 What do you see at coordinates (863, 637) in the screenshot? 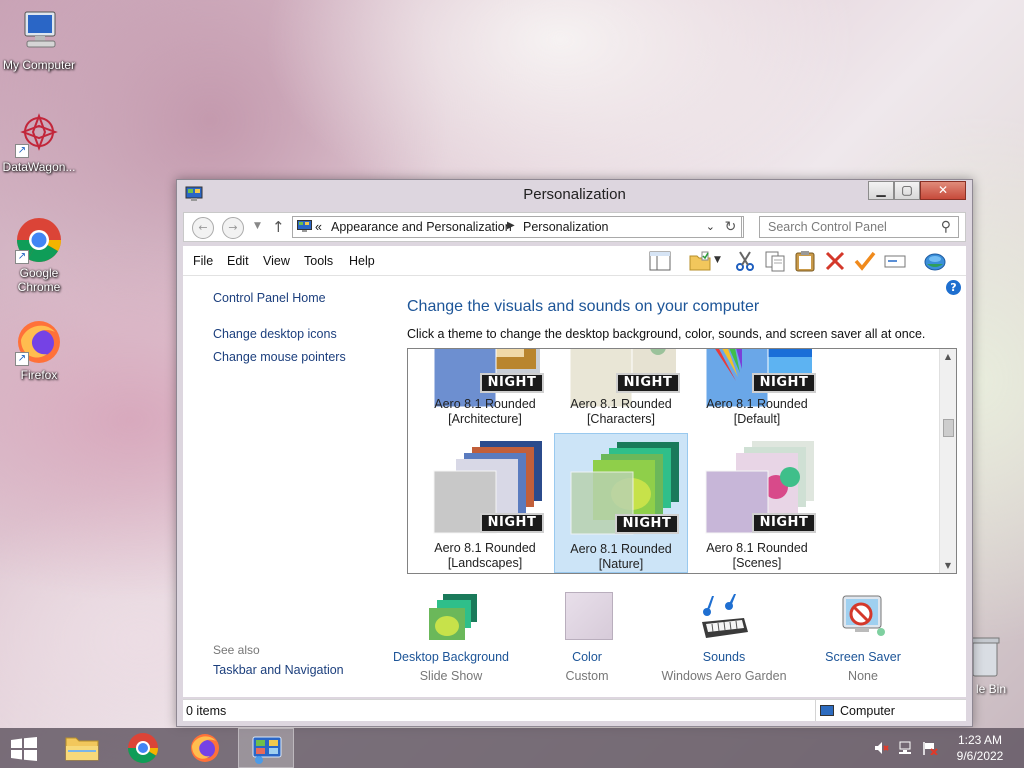
I see `screen-saver-setting: Screen Saver None` at bounding box center [863, 637].